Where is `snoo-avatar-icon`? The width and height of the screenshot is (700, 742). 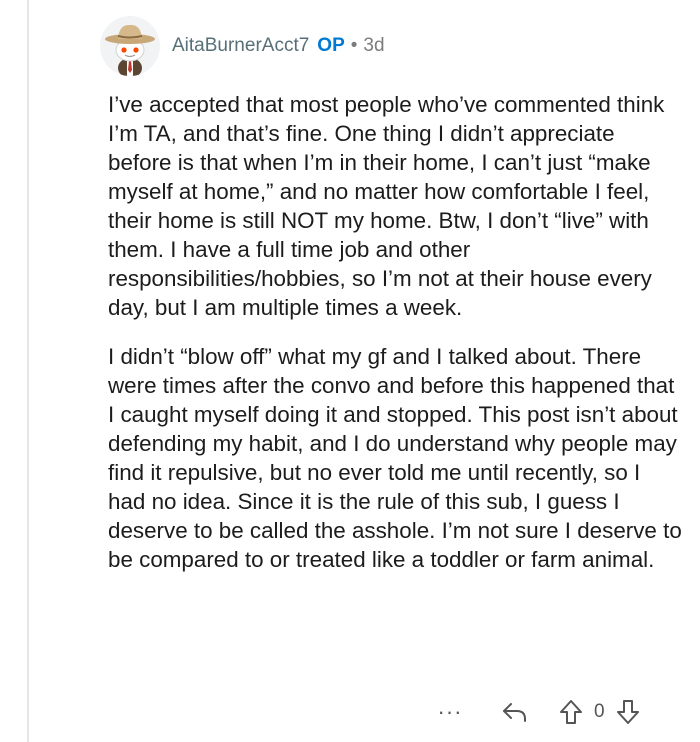 snoo-avatar-icon is located at coordinates (130, 50).